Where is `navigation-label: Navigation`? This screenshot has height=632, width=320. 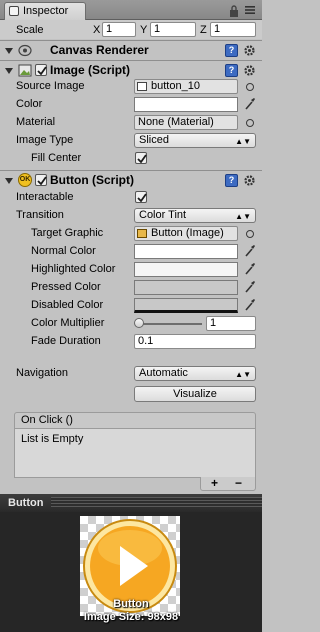
navigation-label: Navigation is located at coordinates (42, 373).